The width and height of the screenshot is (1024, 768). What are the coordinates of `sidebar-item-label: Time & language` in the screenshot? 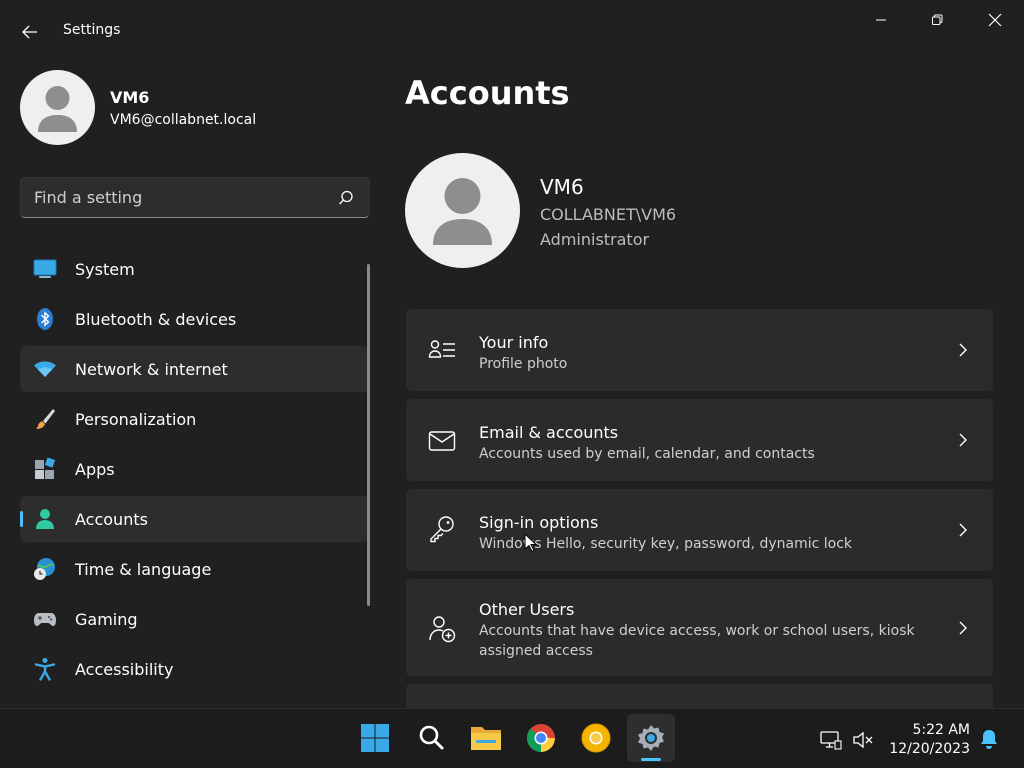 It's located at (143, 569).